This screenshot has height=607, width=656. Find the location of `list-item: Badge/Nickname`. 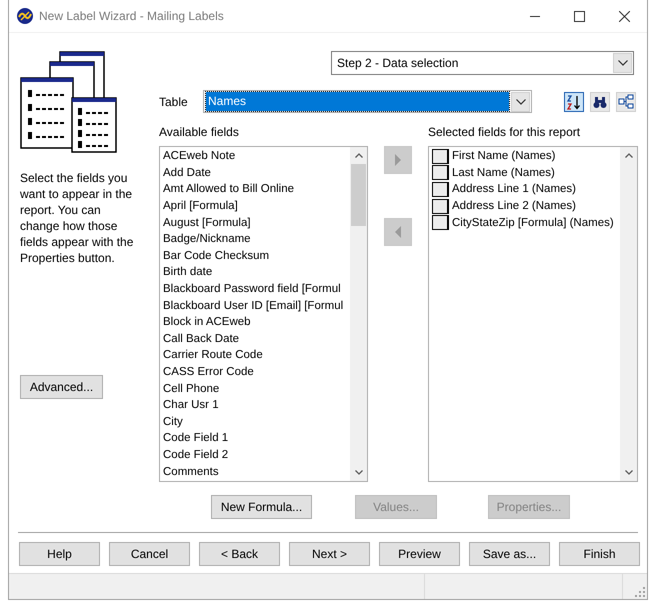

list-item: Badge/Nickname is located at coordinates (207, 239).